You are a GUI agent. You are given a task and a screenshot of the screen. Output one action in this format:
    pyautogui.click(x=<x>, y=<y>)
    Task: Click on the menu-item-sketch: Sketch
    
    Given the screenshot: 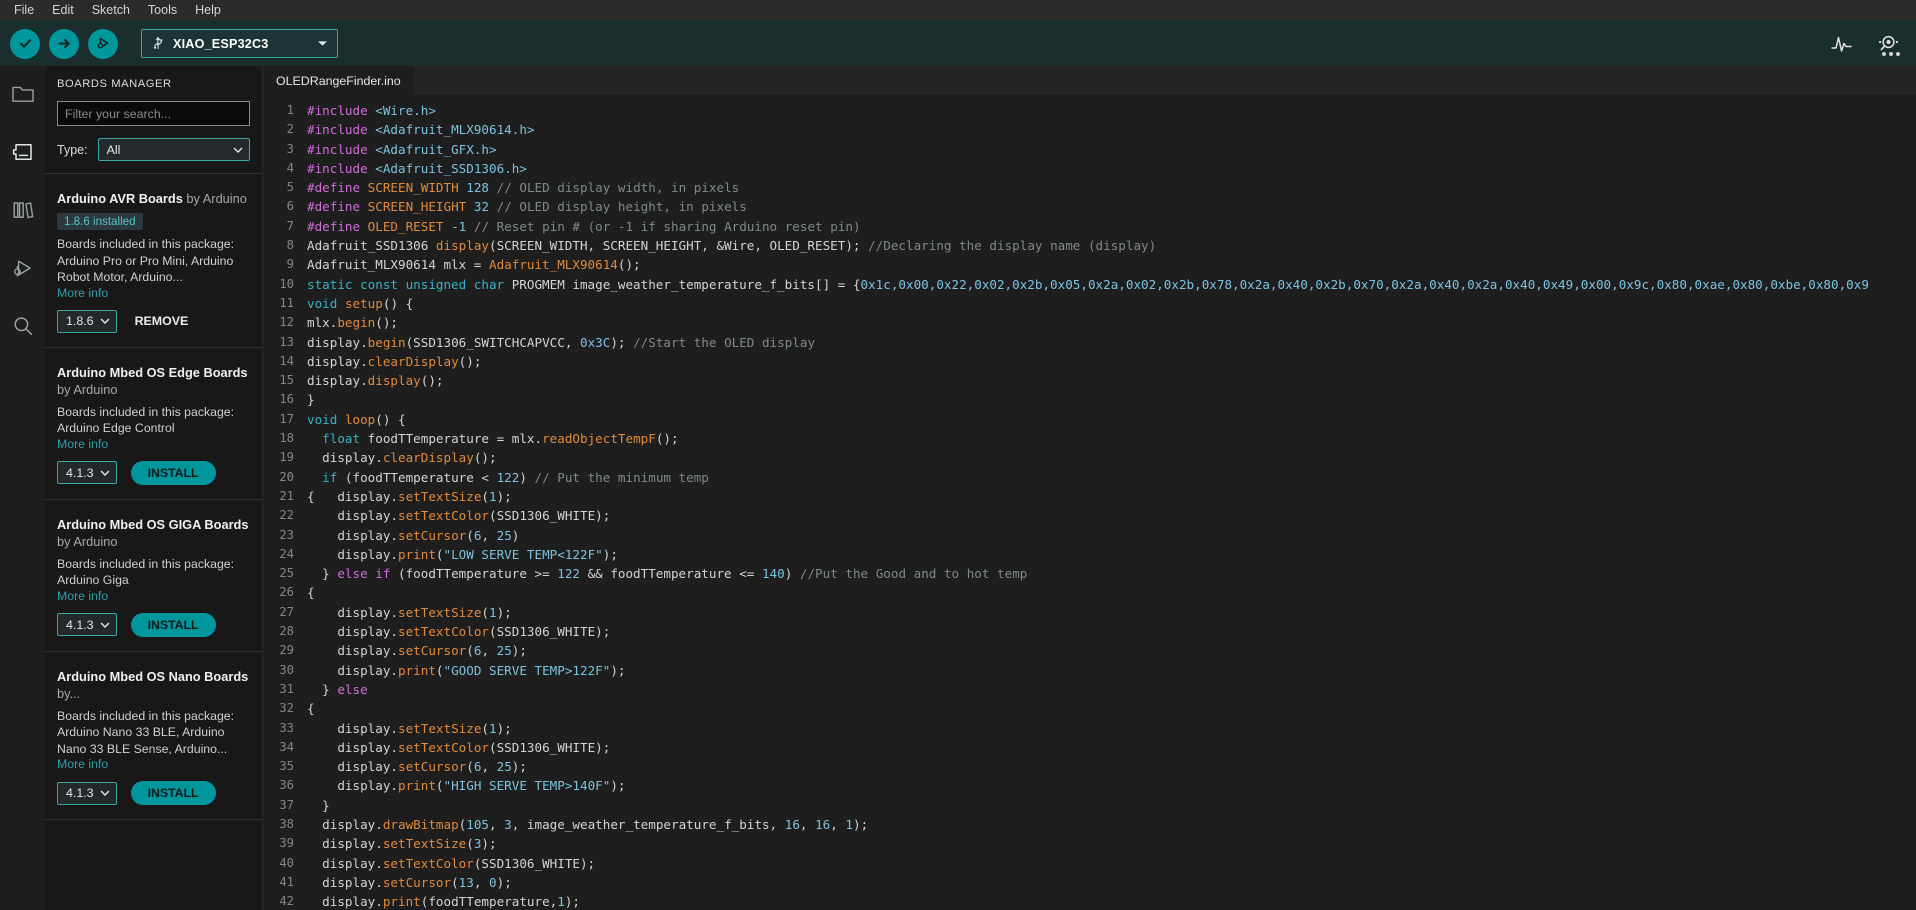 What is the action you would take?
    pyautogui.click(x=111, y=10)
    